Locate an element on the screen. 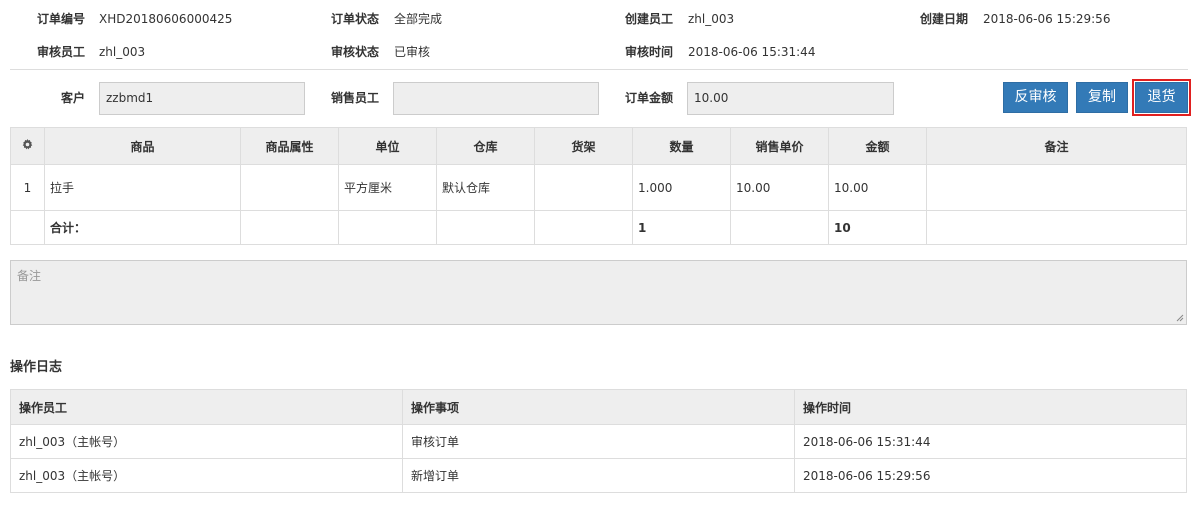  creator-label: 创建员工 is located at coordinates (648, 19).